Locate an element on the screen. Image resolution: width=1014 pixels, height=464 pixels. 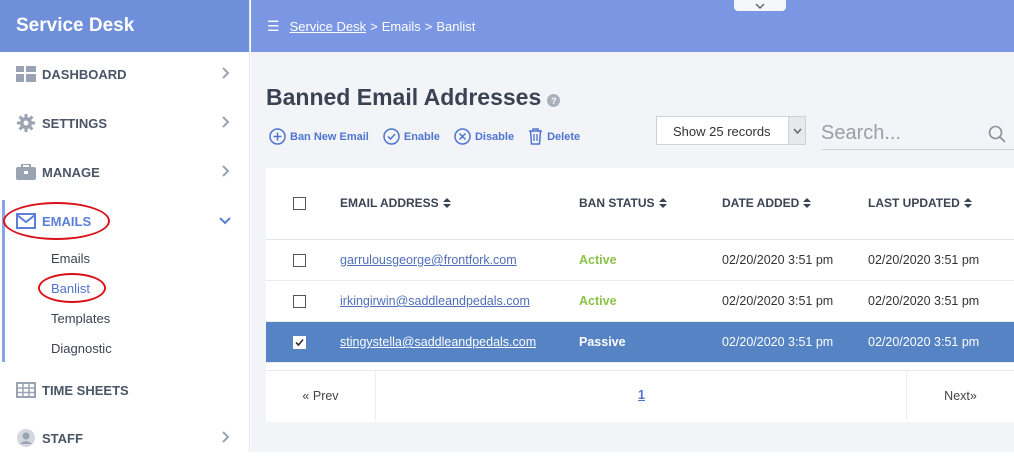
dropdown-arrow-icon is located at coordinates (796, 130).